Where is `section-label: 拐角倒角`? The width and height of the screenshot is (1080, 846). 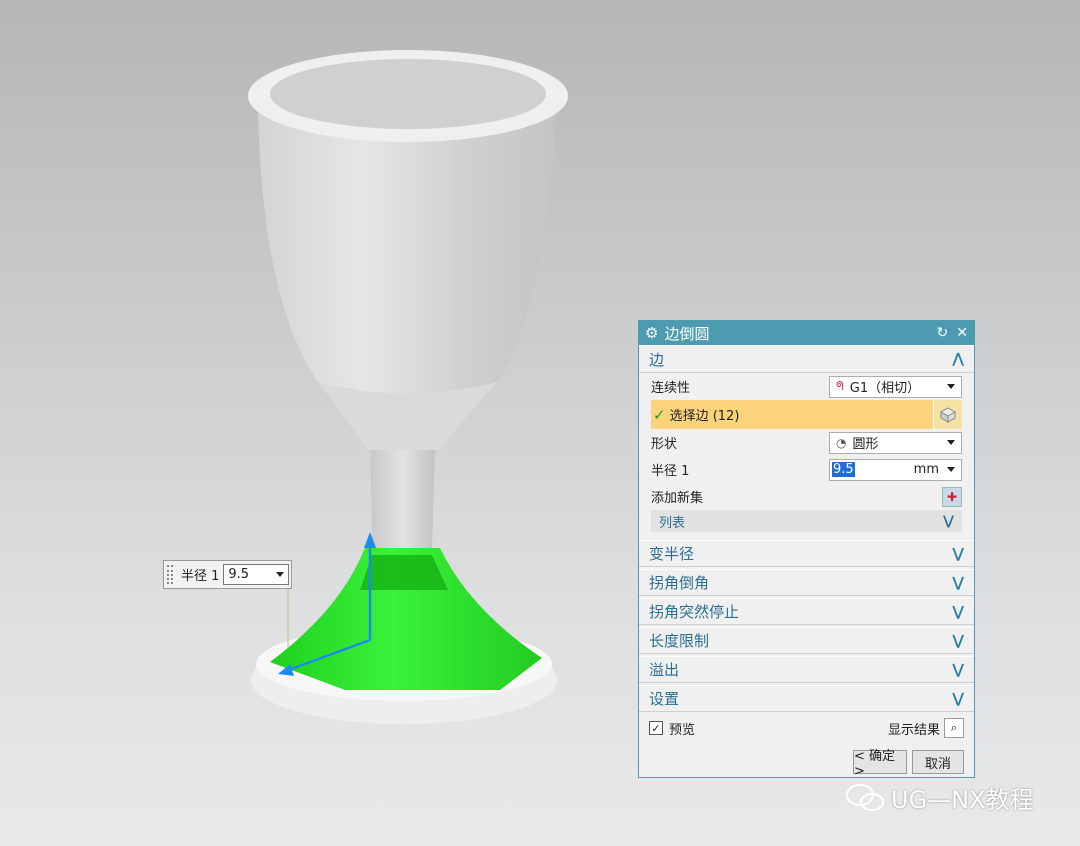
section-label: 拐角倒角 is located at coordinates (679, 583).